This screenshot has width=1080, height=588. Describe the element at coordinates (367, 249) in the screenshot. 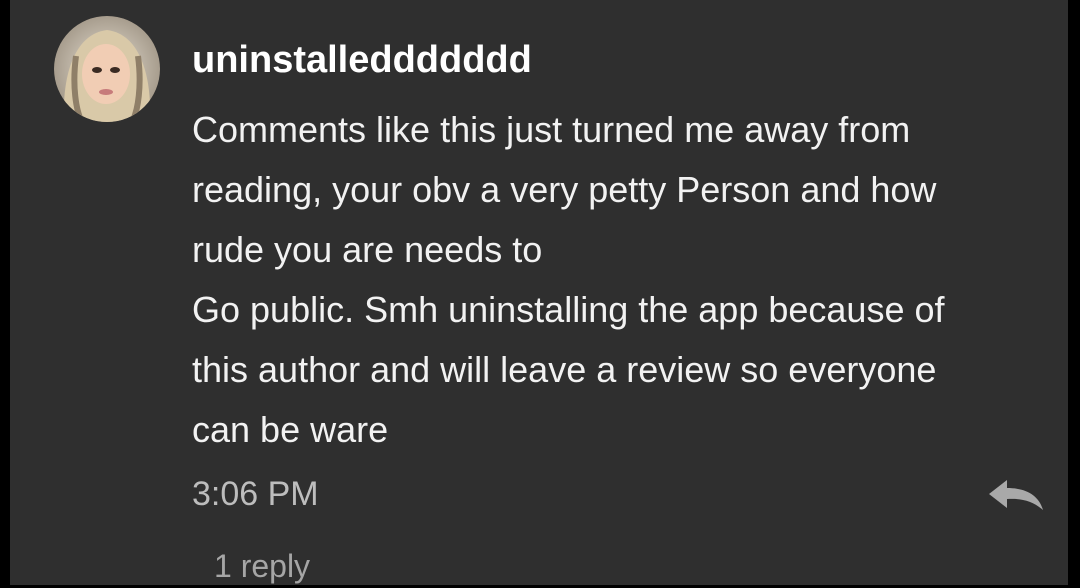

I see `comment-line: rude you are needs to` at that location.